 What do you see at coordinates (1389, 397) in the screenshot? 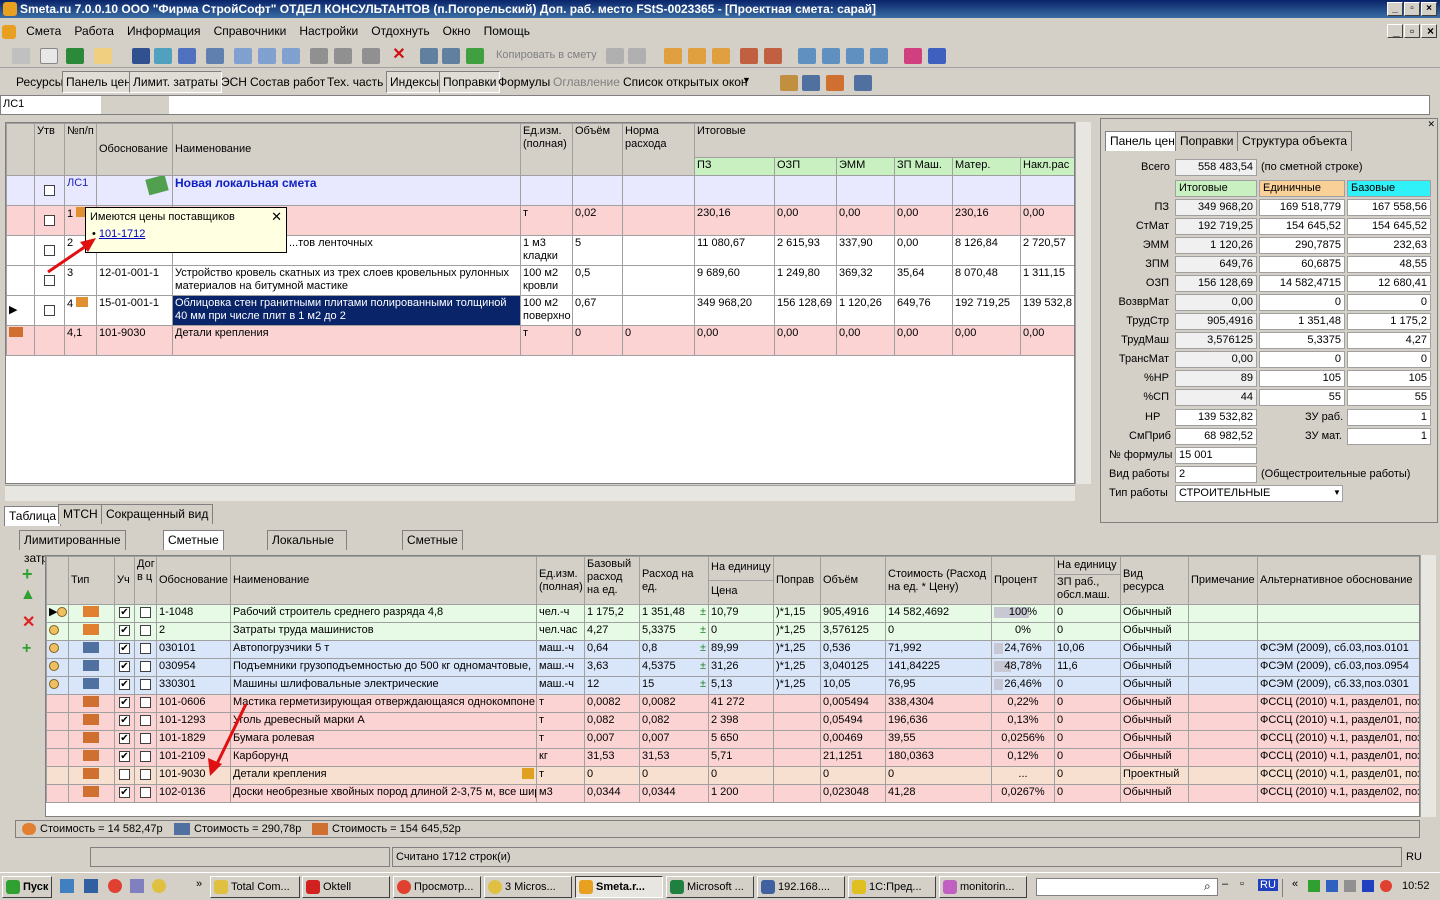
I see `price-row-base: 55` at bounding box center [1389, 397].